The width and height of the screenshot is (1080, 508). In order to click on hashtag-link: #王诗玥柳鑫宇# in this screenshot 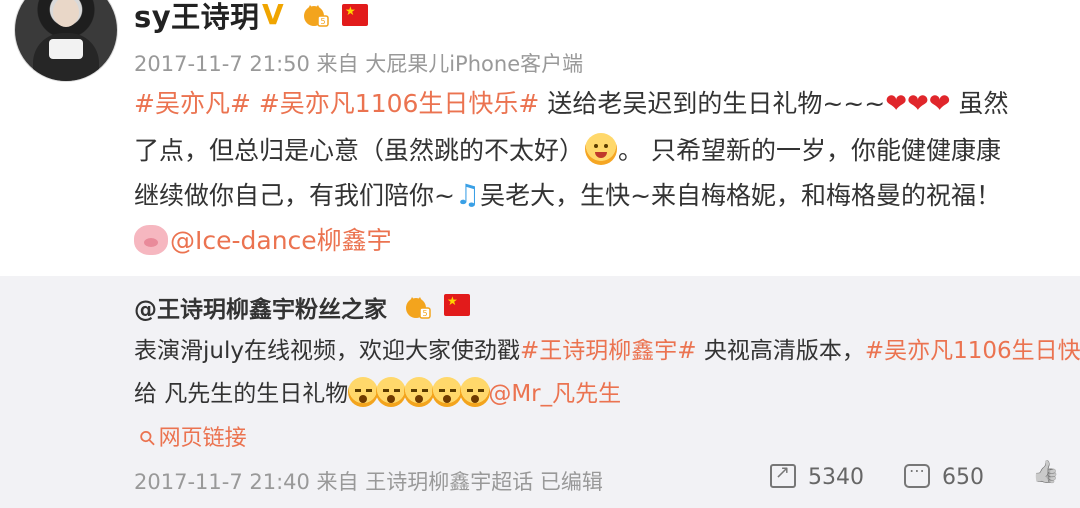, I will do `click(608, 351)`.